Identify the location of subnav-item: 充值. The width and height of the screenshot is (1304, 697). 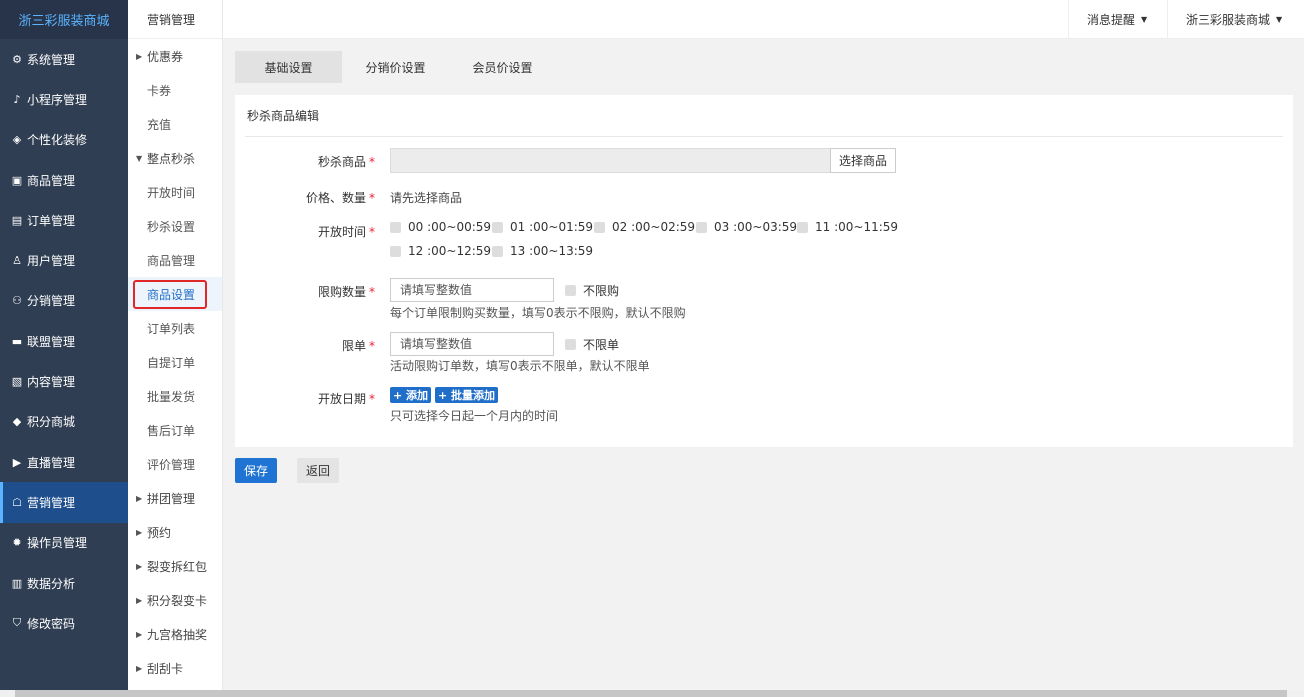
(175, 124).